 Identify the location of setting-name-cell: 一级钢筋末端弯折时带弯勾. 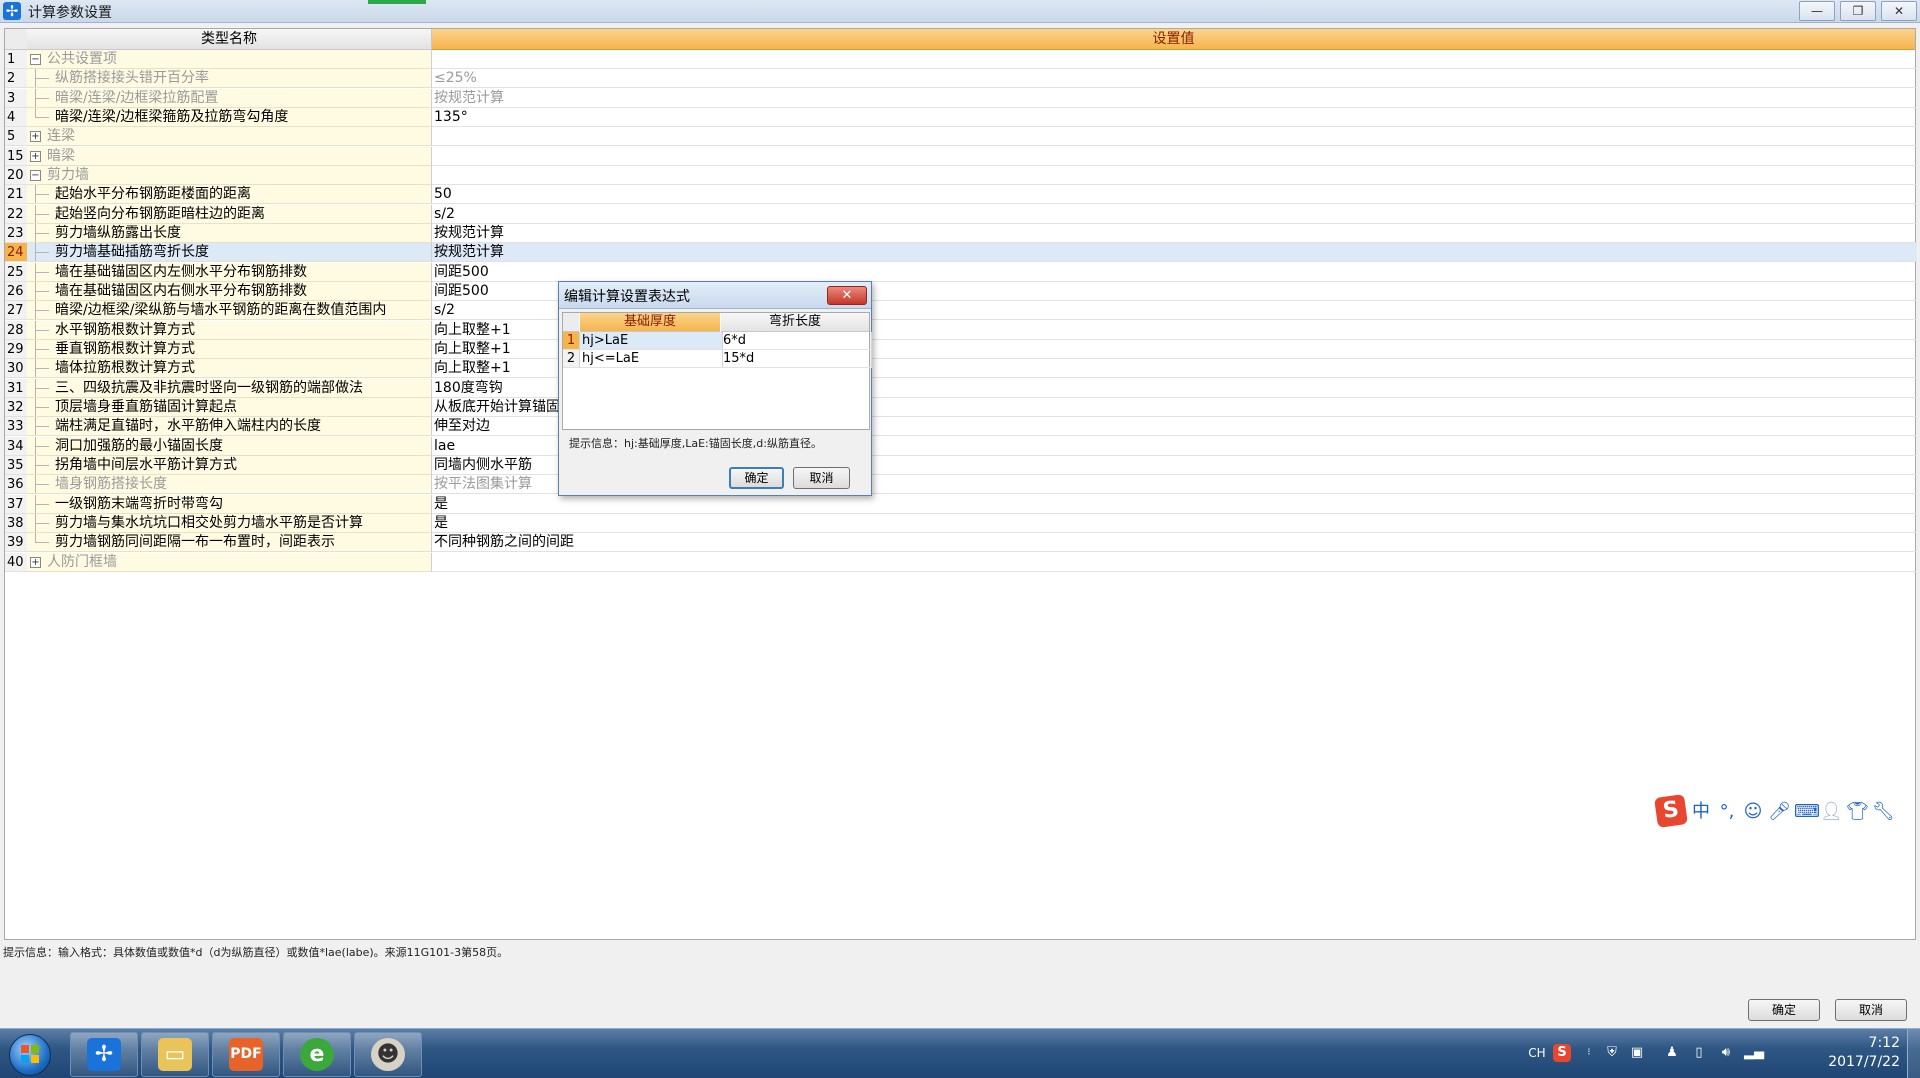
(229, 504).